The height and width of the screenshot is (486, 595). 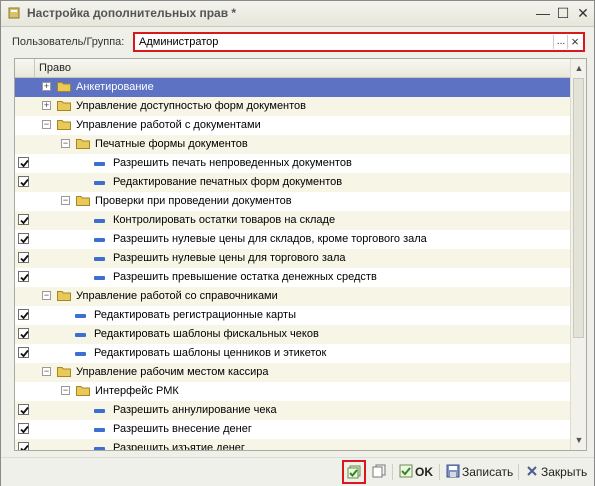 What do you see at coordinates (292, 125) in the screenshot?
I see `tree-group-row: − Управление работой с документами` at bounding box center [292, 125].